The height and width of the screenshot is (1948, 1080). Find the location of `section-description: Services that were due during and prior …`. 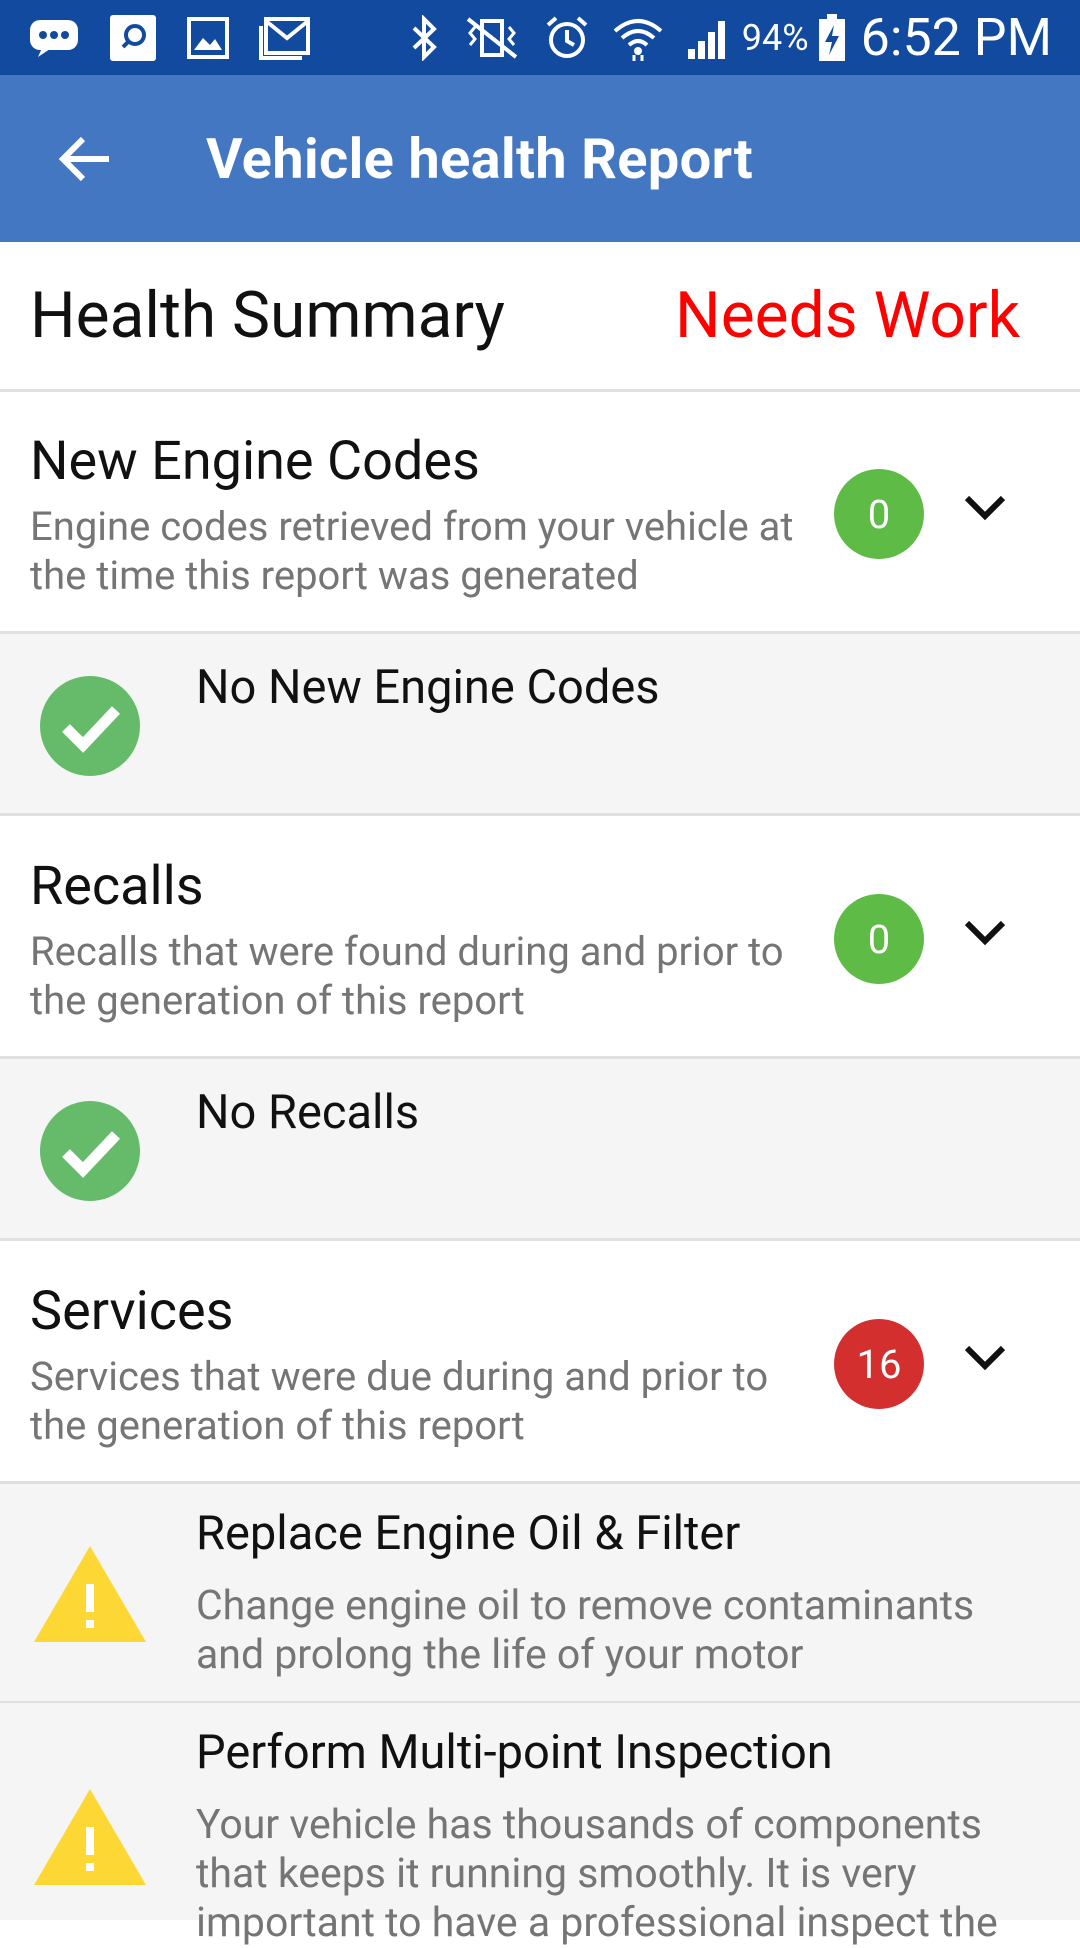

section-description: Services that were due during and prior … is located at coordinates (399, 1401).